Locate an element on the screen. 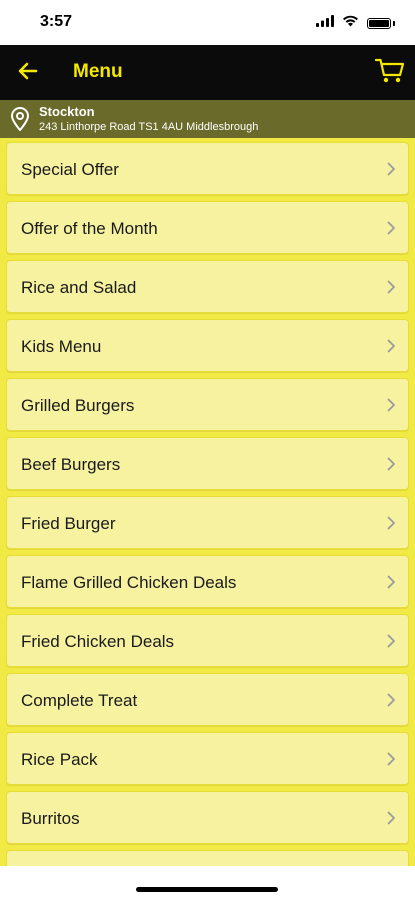 This screenshot has height=900, width=415. menu-item-beef-burgers: Beef Burgers is located at coordinates (207, 463).